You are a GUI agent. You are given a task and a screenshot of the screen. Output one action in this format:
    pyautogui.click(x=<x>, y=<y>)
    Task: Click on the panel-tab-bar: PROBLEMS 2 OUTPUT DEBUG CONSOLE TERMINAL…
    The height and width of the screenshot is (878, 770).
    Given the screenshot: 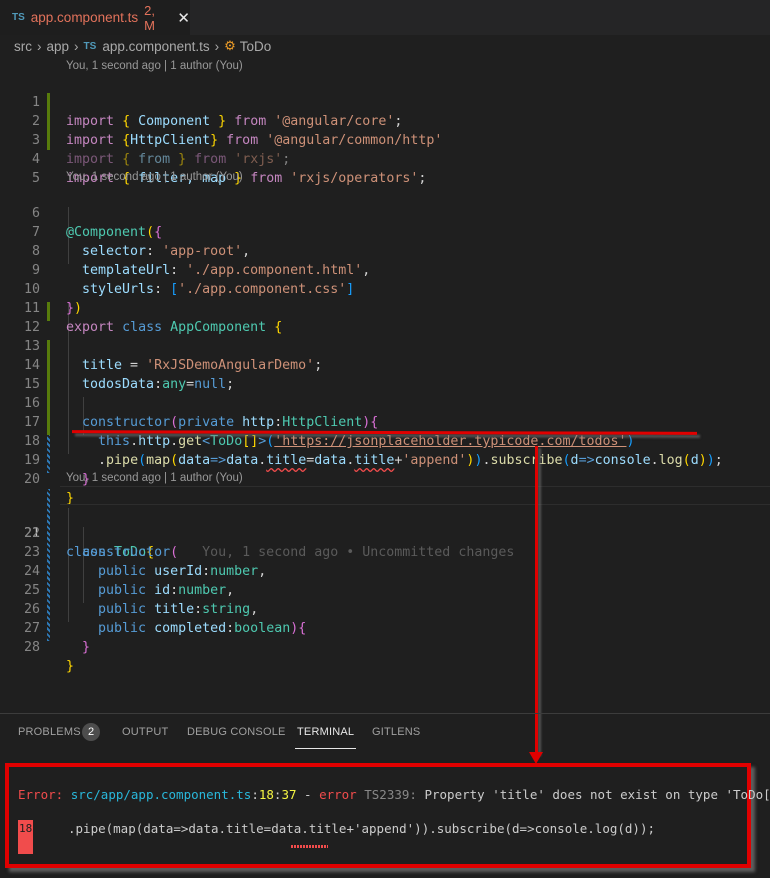 What is the action you would take?
    pyautogui.click(x=385, y=733)
    